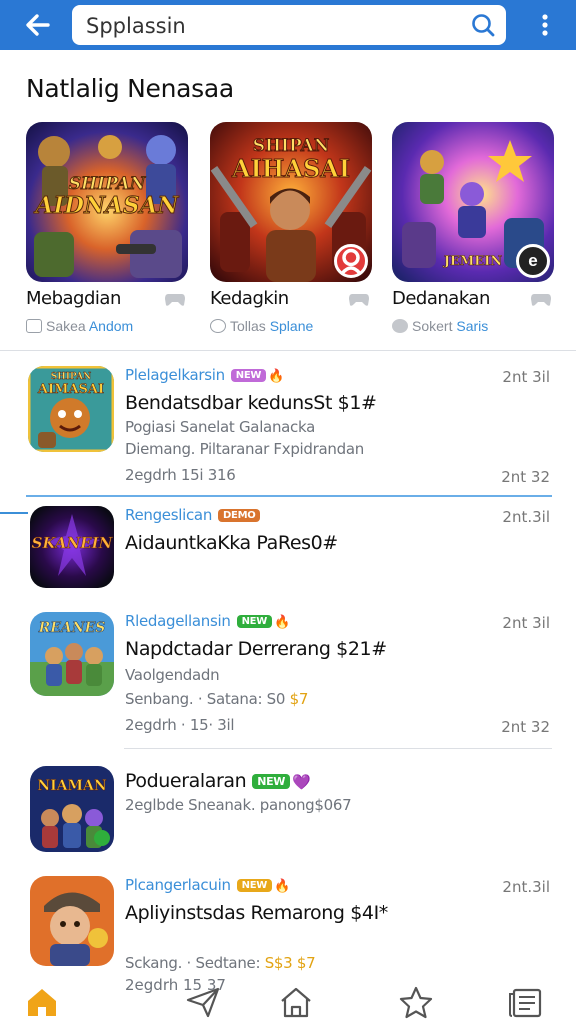  I want to click on featured-name: Kedagkin, so click(249, 298).